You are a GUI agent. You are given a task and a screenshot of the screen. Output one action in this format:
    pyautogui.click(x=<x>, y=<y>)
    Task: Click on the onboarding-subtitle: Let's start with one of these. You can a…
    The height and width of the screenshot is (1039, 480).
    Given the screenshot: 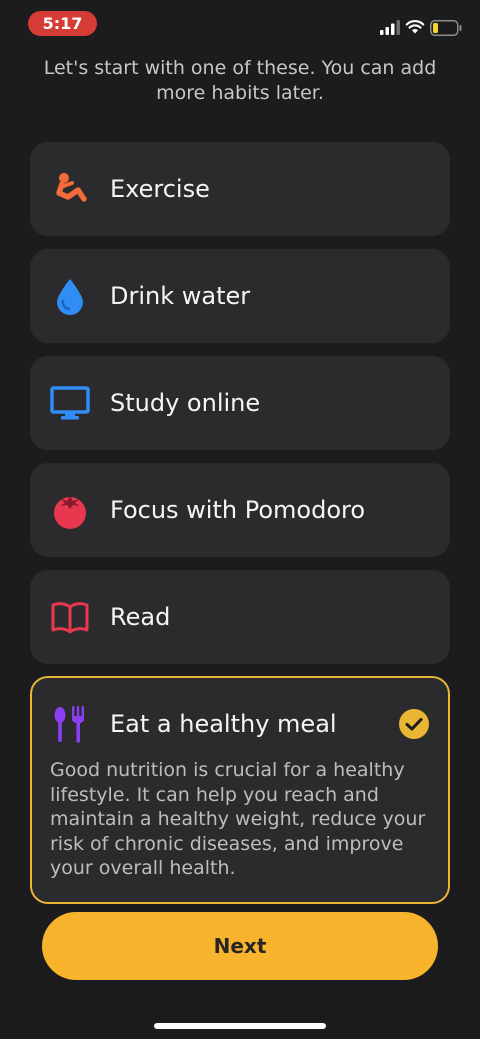 What is the action you would take?
    pyautogui.click(x=240, y=80)
    